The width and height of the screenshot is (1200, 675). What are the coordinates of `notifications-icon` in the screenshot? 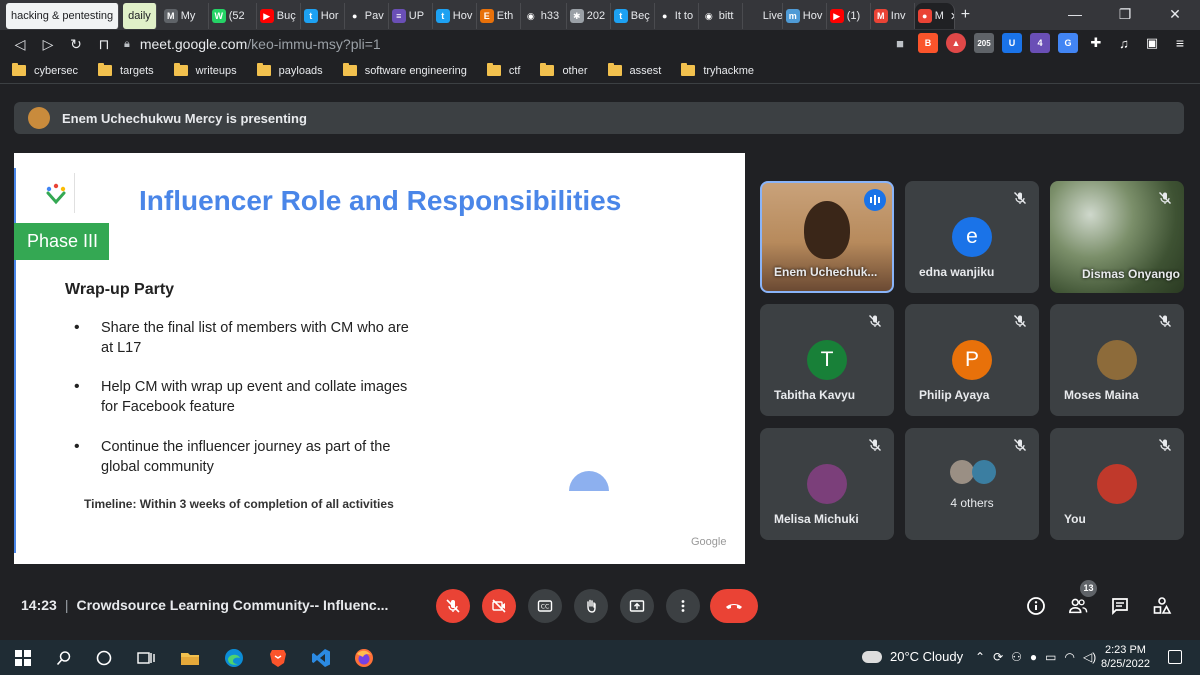 It's located at (1175, 657).